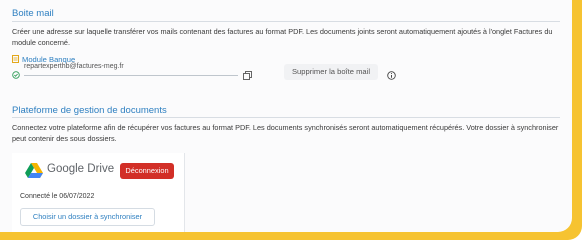  I want to click on email-field: repartexperthb@factures-meg.fr, so click(125, 71).